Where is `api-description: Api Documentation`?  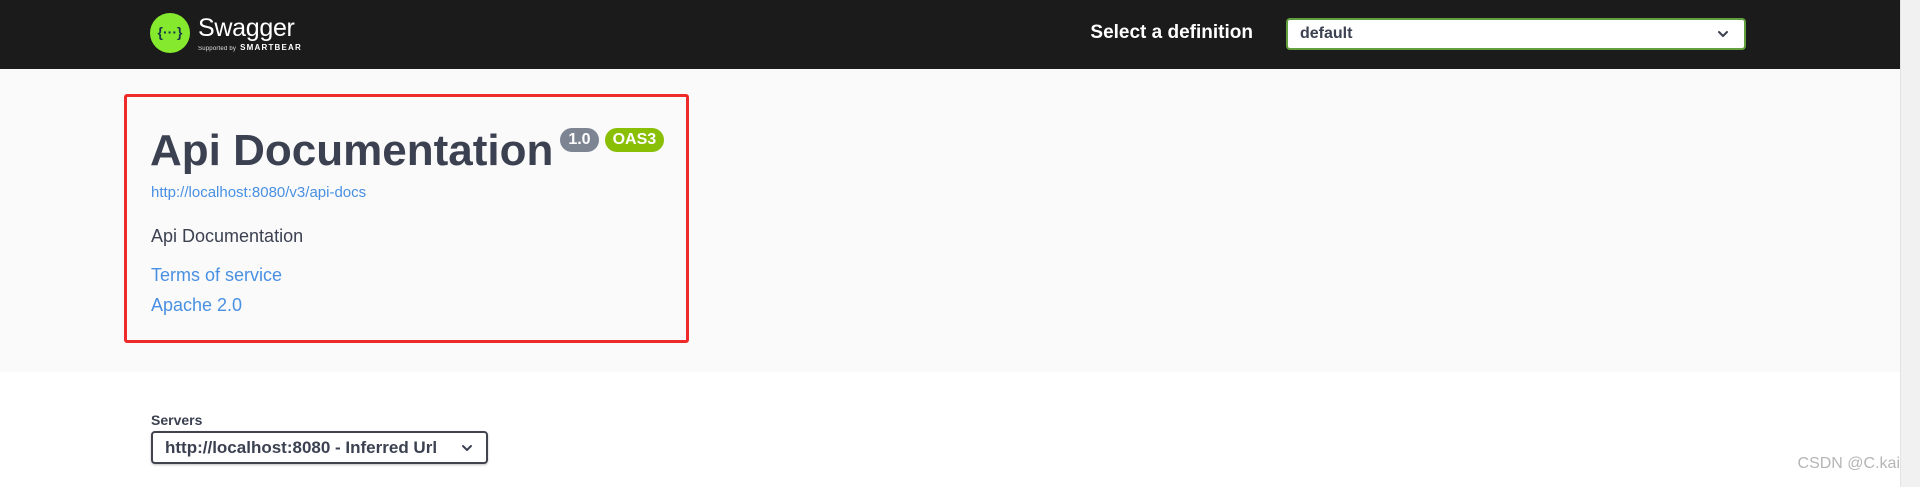
api-description: Api Documentation is located at coordinates (227, 236).